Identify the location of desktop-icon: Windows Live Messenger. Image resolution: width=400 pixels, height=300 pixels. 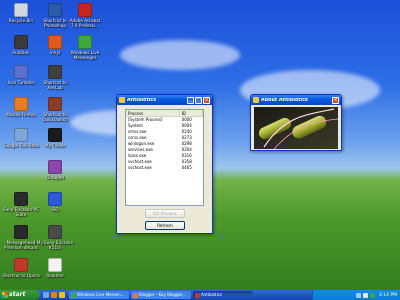
(85, 47).